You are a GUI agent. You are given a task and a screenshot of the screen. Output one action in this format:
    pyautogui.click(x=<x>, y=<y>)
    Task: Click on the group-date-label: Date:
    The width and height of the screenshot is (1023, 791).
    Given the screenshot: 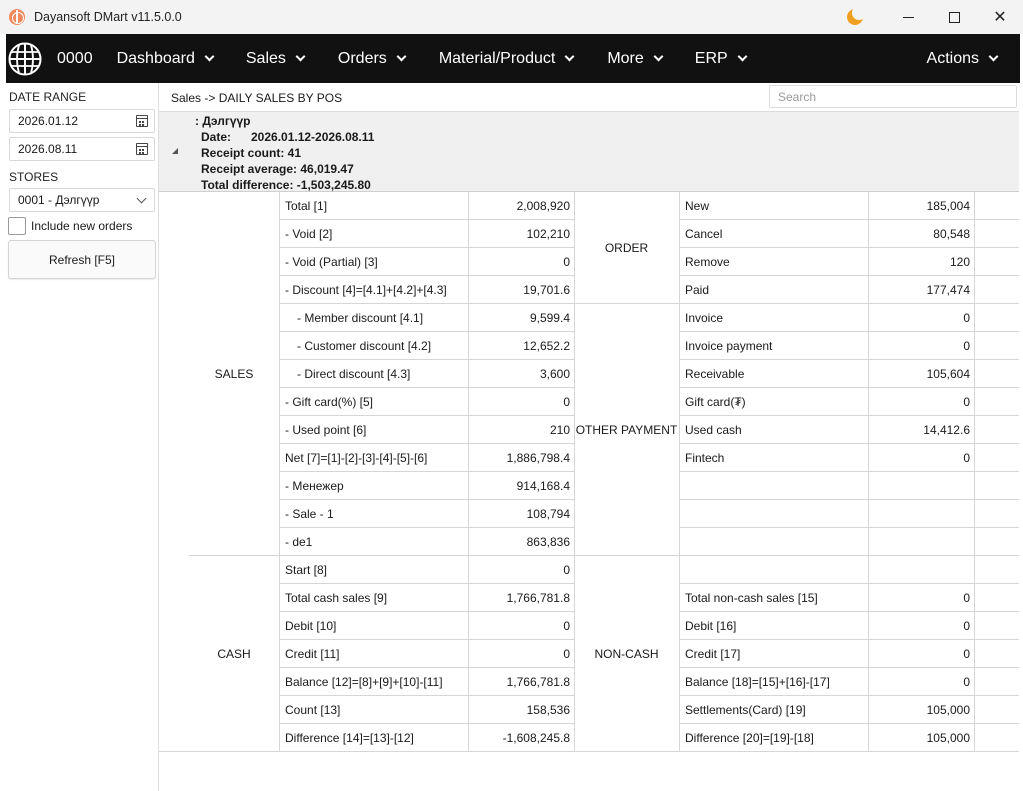 What is the action you would take?
    pyautogui.click(x=216, y=137)
    